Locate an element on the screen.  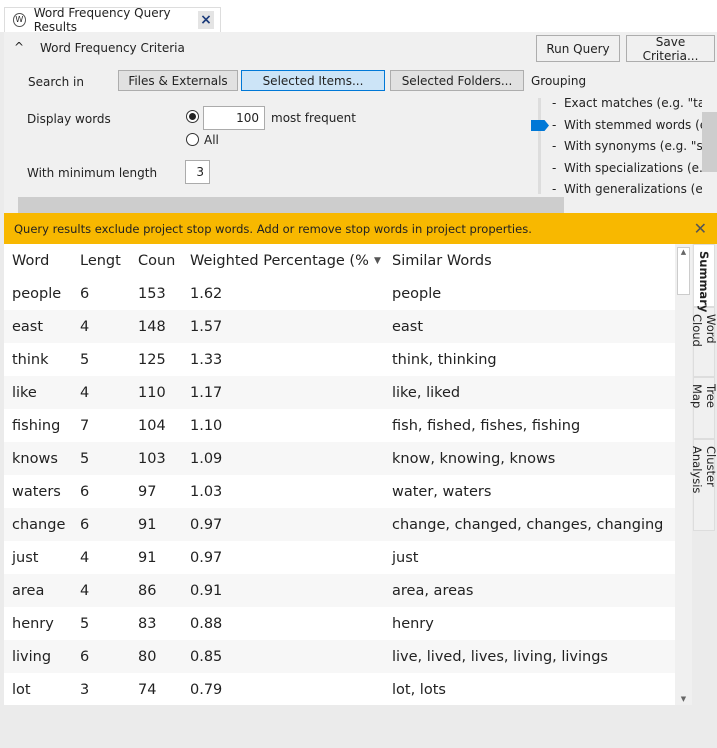
cell-count: 74 is located at coordinates (147, 689).